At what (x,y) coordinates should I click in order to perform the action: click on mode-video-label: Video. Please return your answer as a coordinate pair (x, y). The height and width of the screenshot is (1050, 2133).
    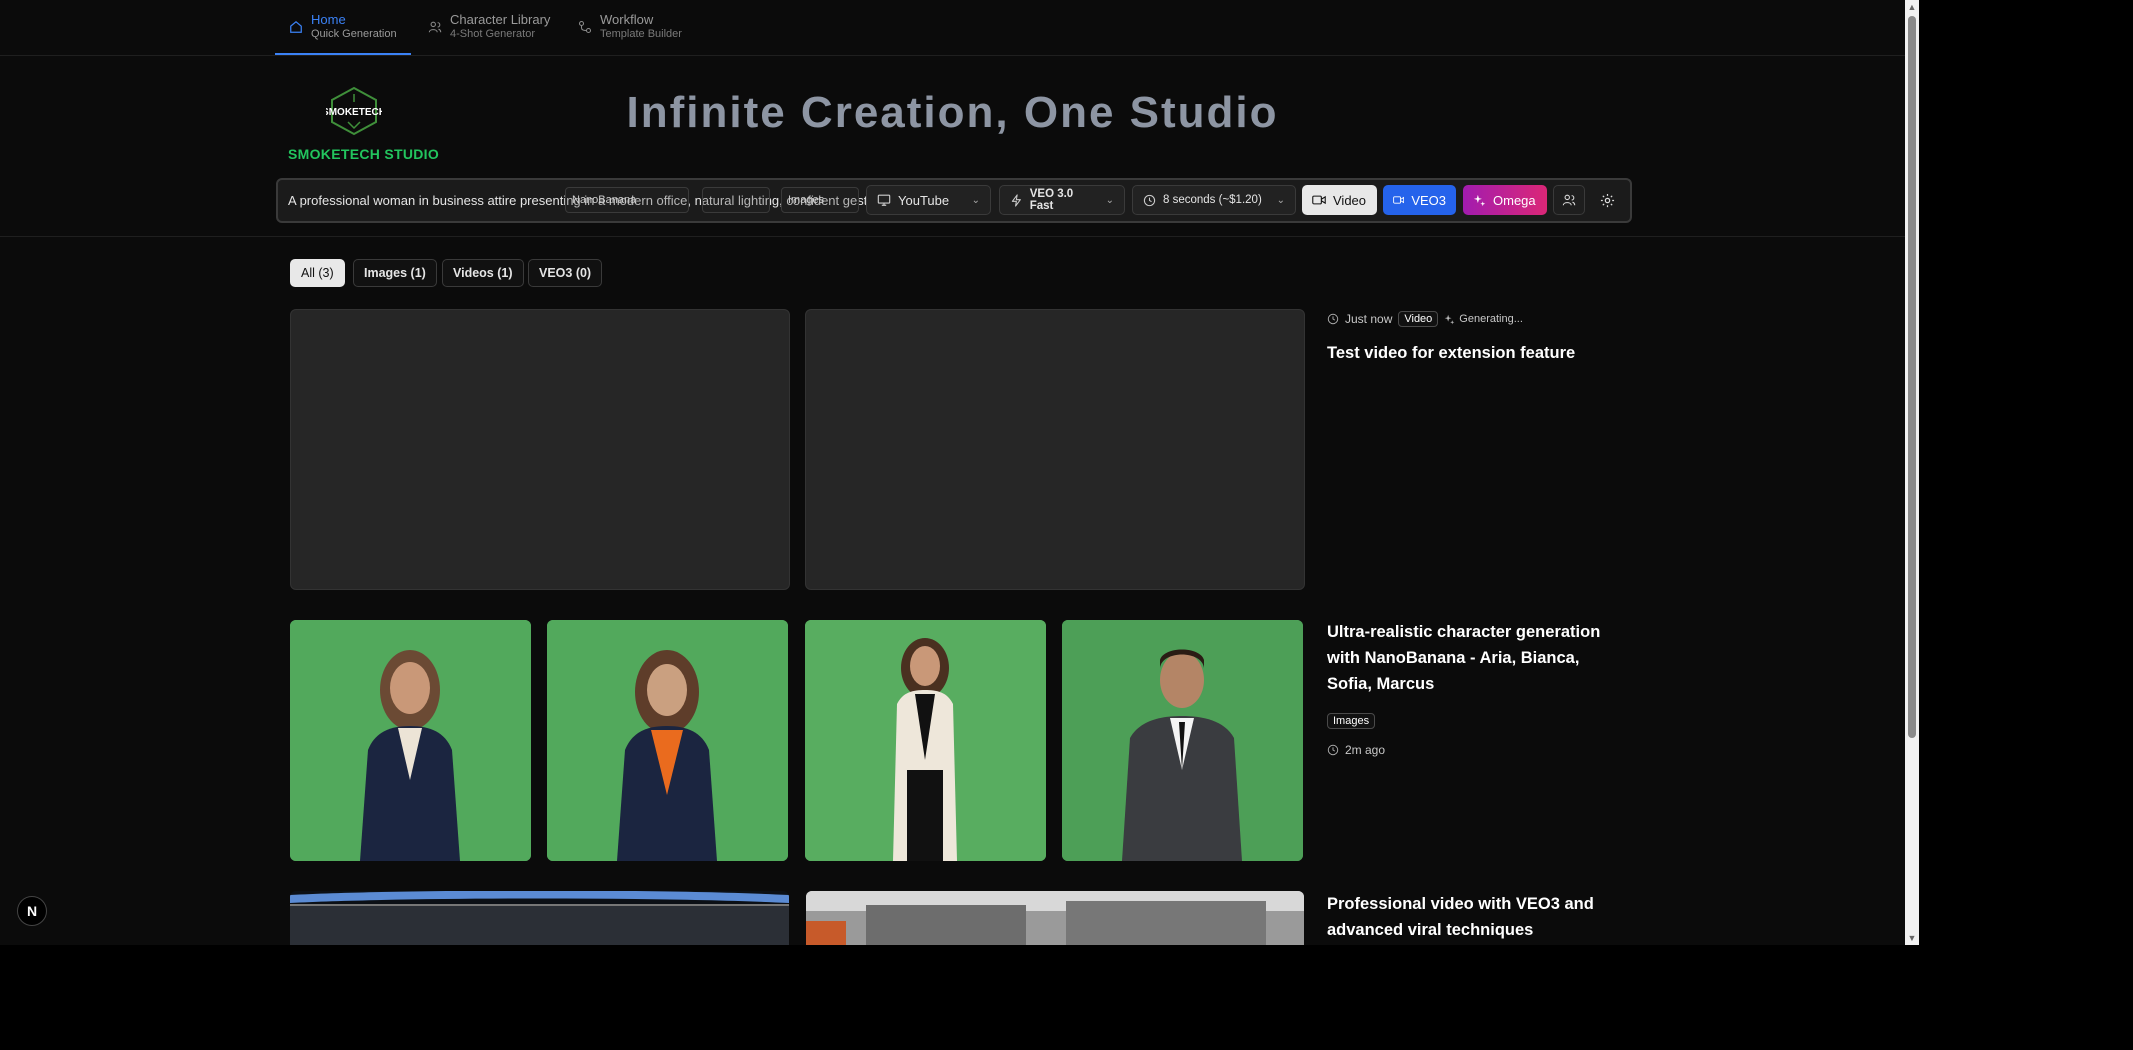
    Looking at the image, I should click on (1350, 200).